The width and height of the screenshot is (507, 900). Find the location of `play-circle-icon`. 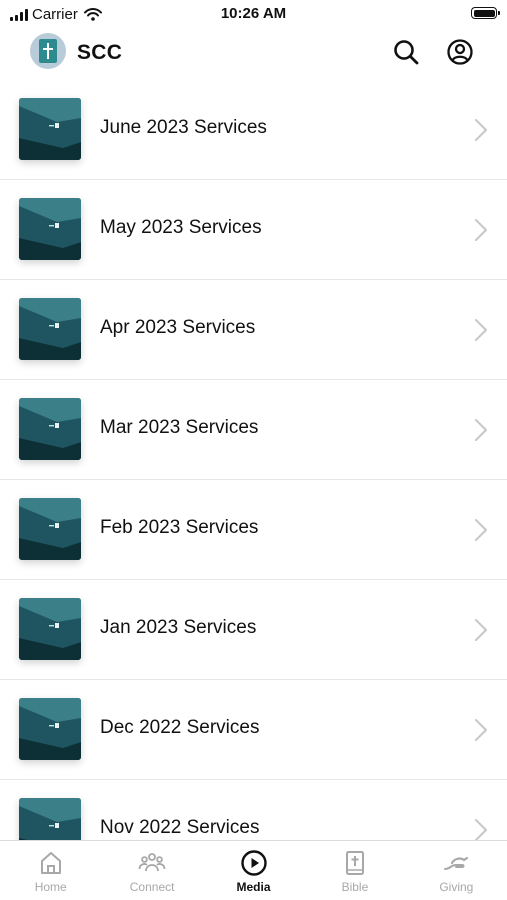

play-circle-icon is located at coordinates (253, 863).